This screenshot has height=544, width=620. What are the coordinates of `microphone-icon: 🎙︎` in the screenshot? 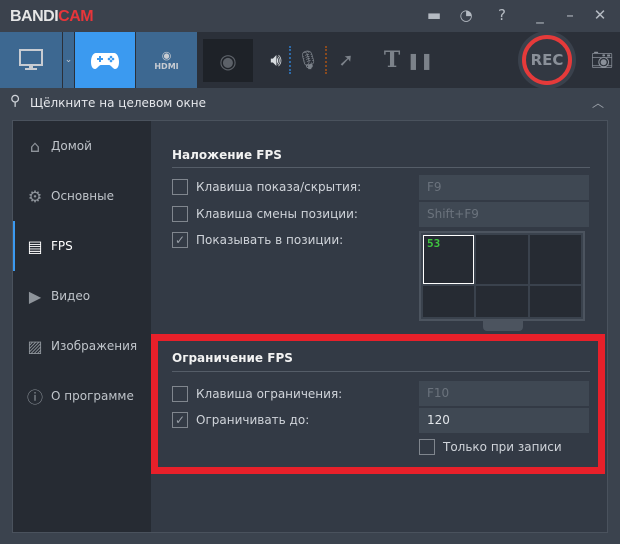 It's located at (308, 60).